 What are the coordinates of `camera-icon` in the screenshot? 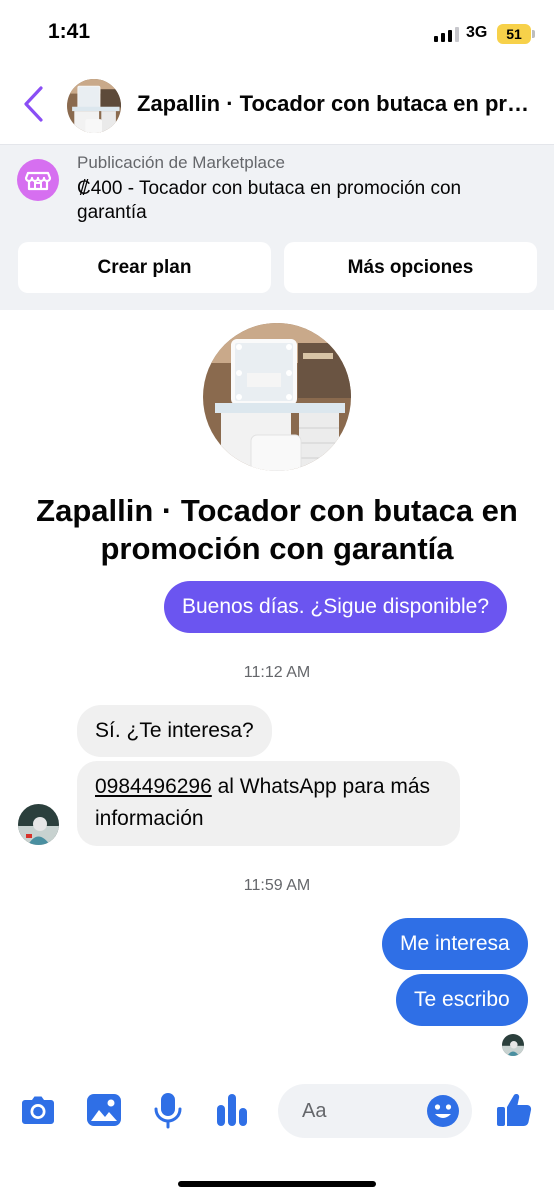 It's located at (38, 1110).